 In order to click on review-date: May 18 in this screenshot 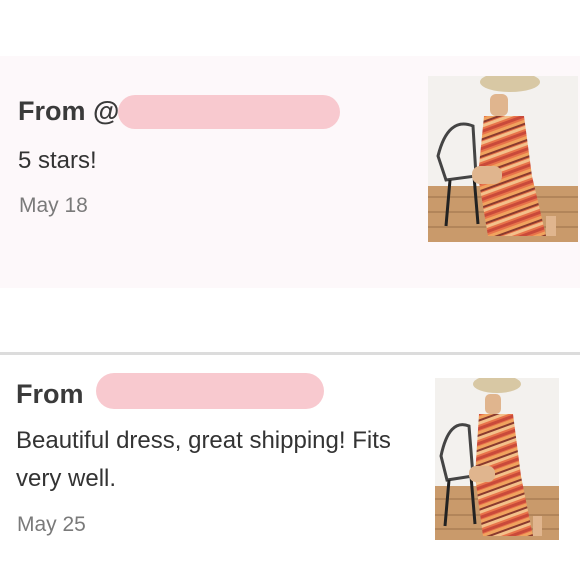, I will do `click(53, 205)`.